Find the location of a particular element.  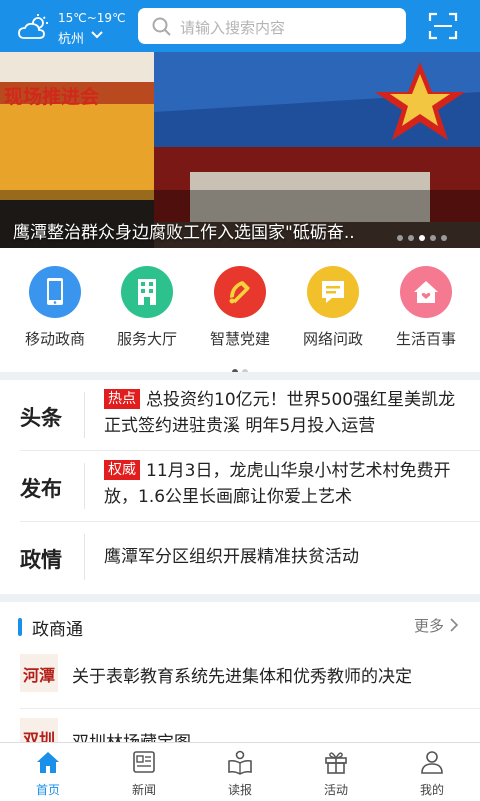

banner-sign-text: 现场推进会 is located at coordinates (52, 97).